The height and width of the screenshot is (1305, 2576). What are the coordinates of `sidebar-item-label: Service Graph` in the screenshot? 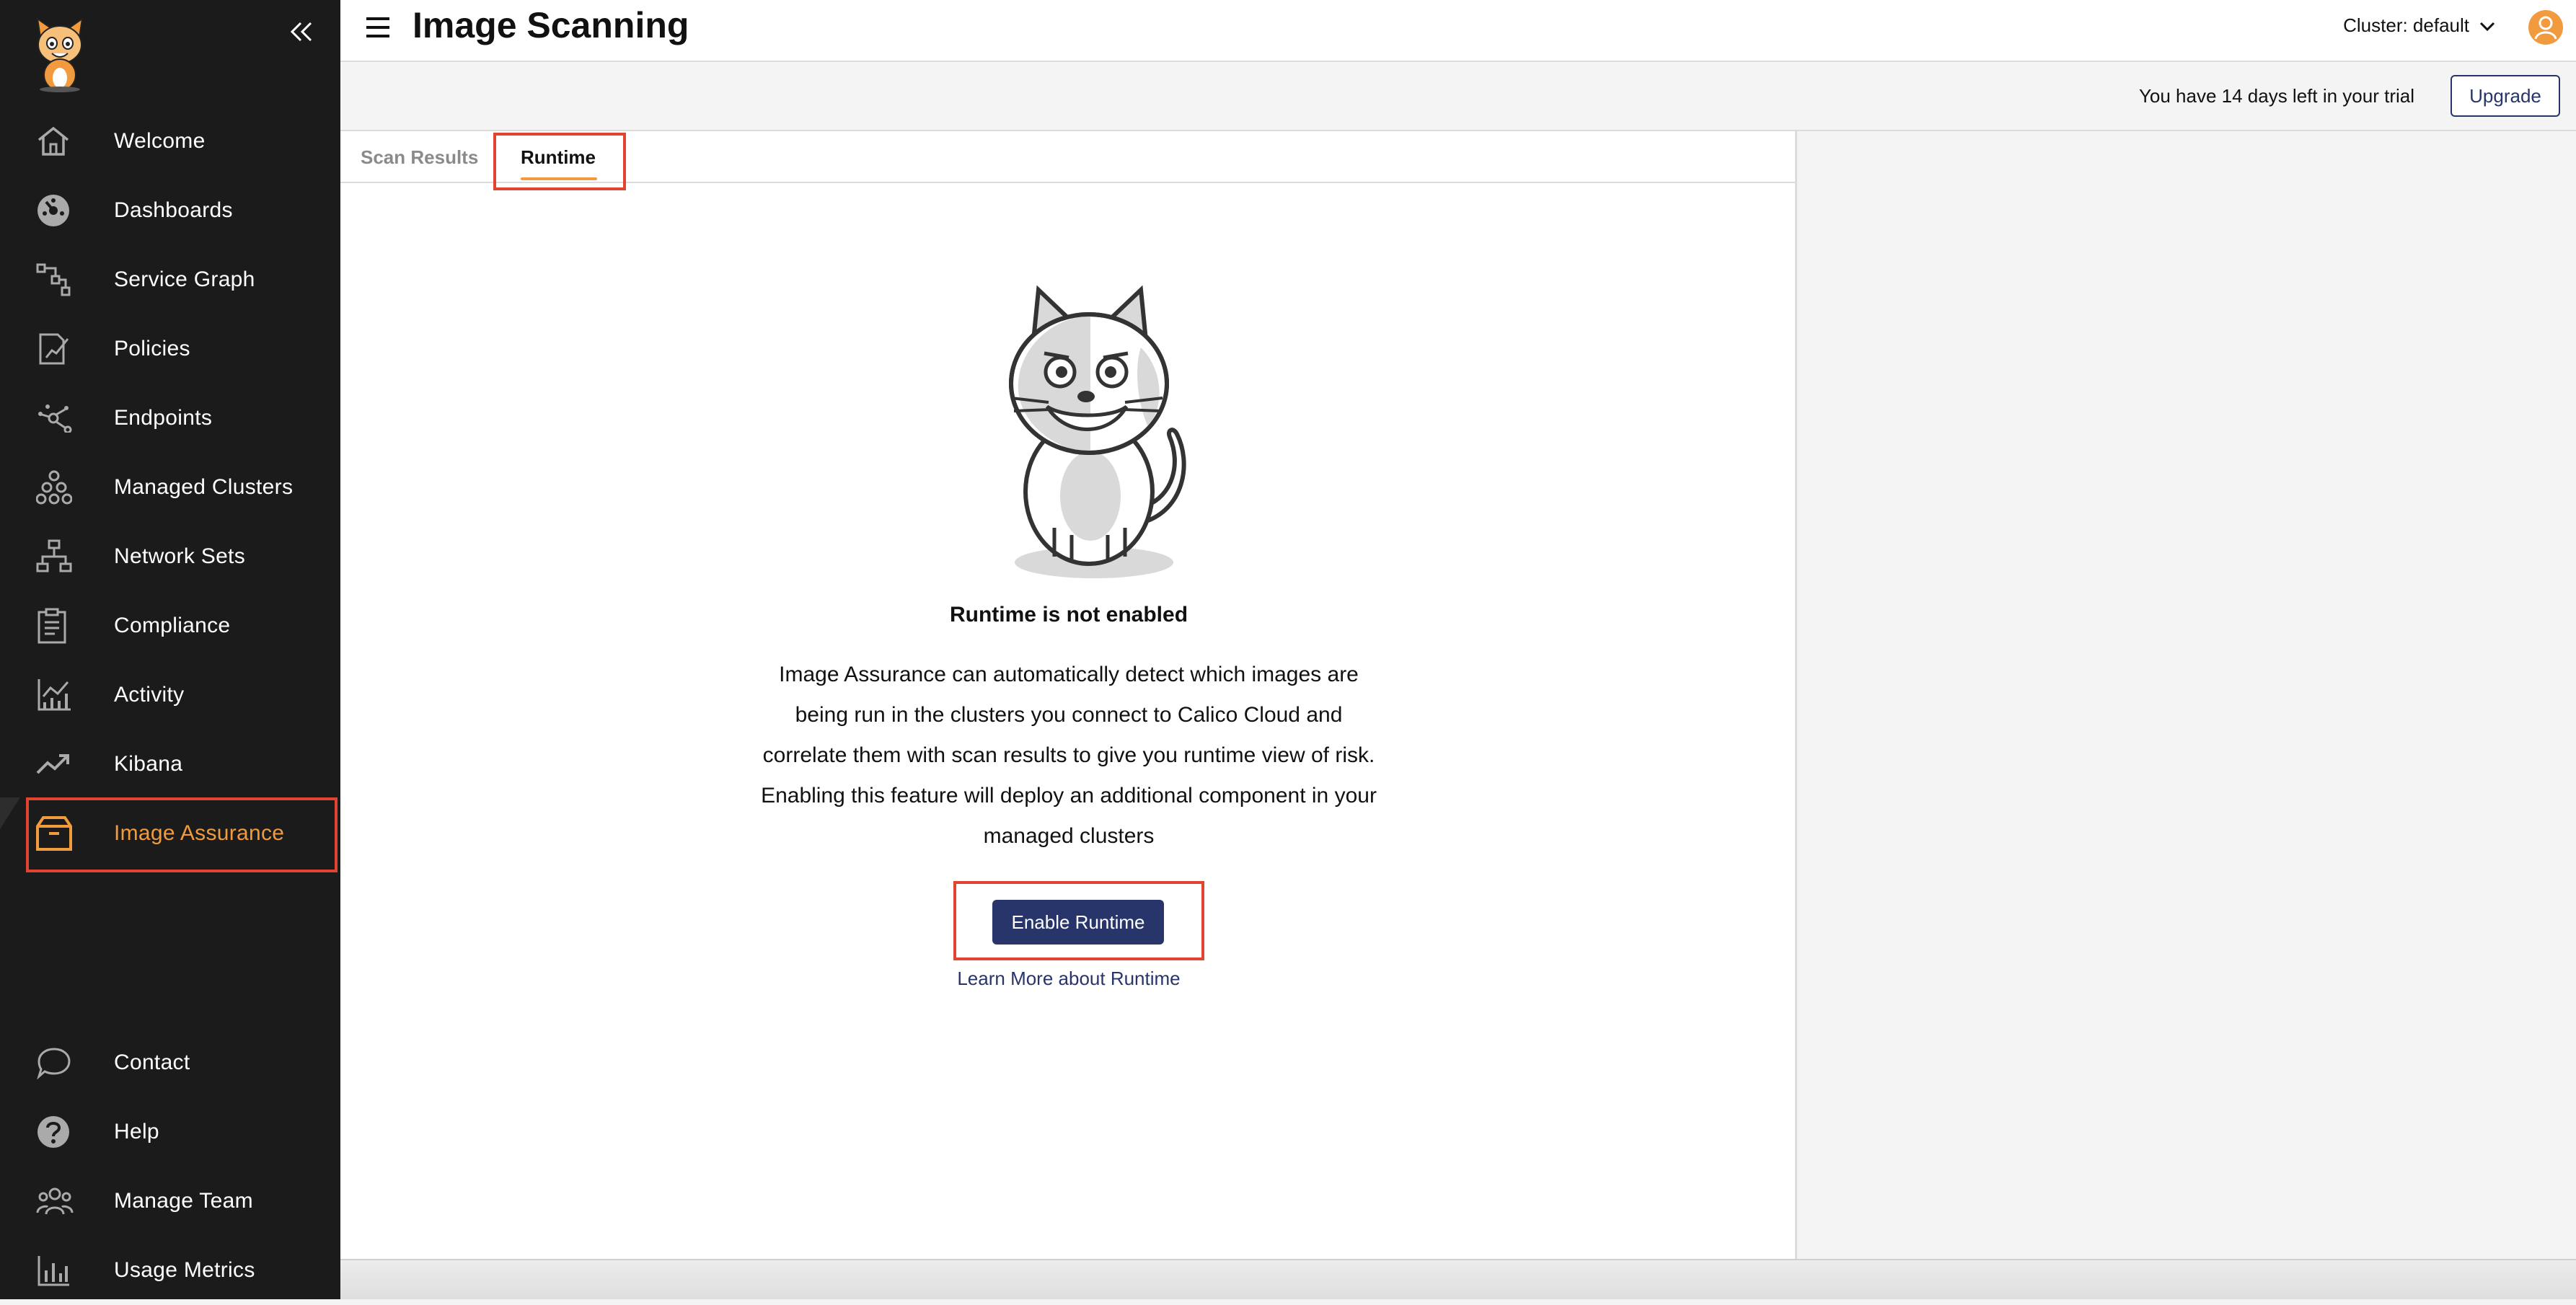 It's located at (184, 279).